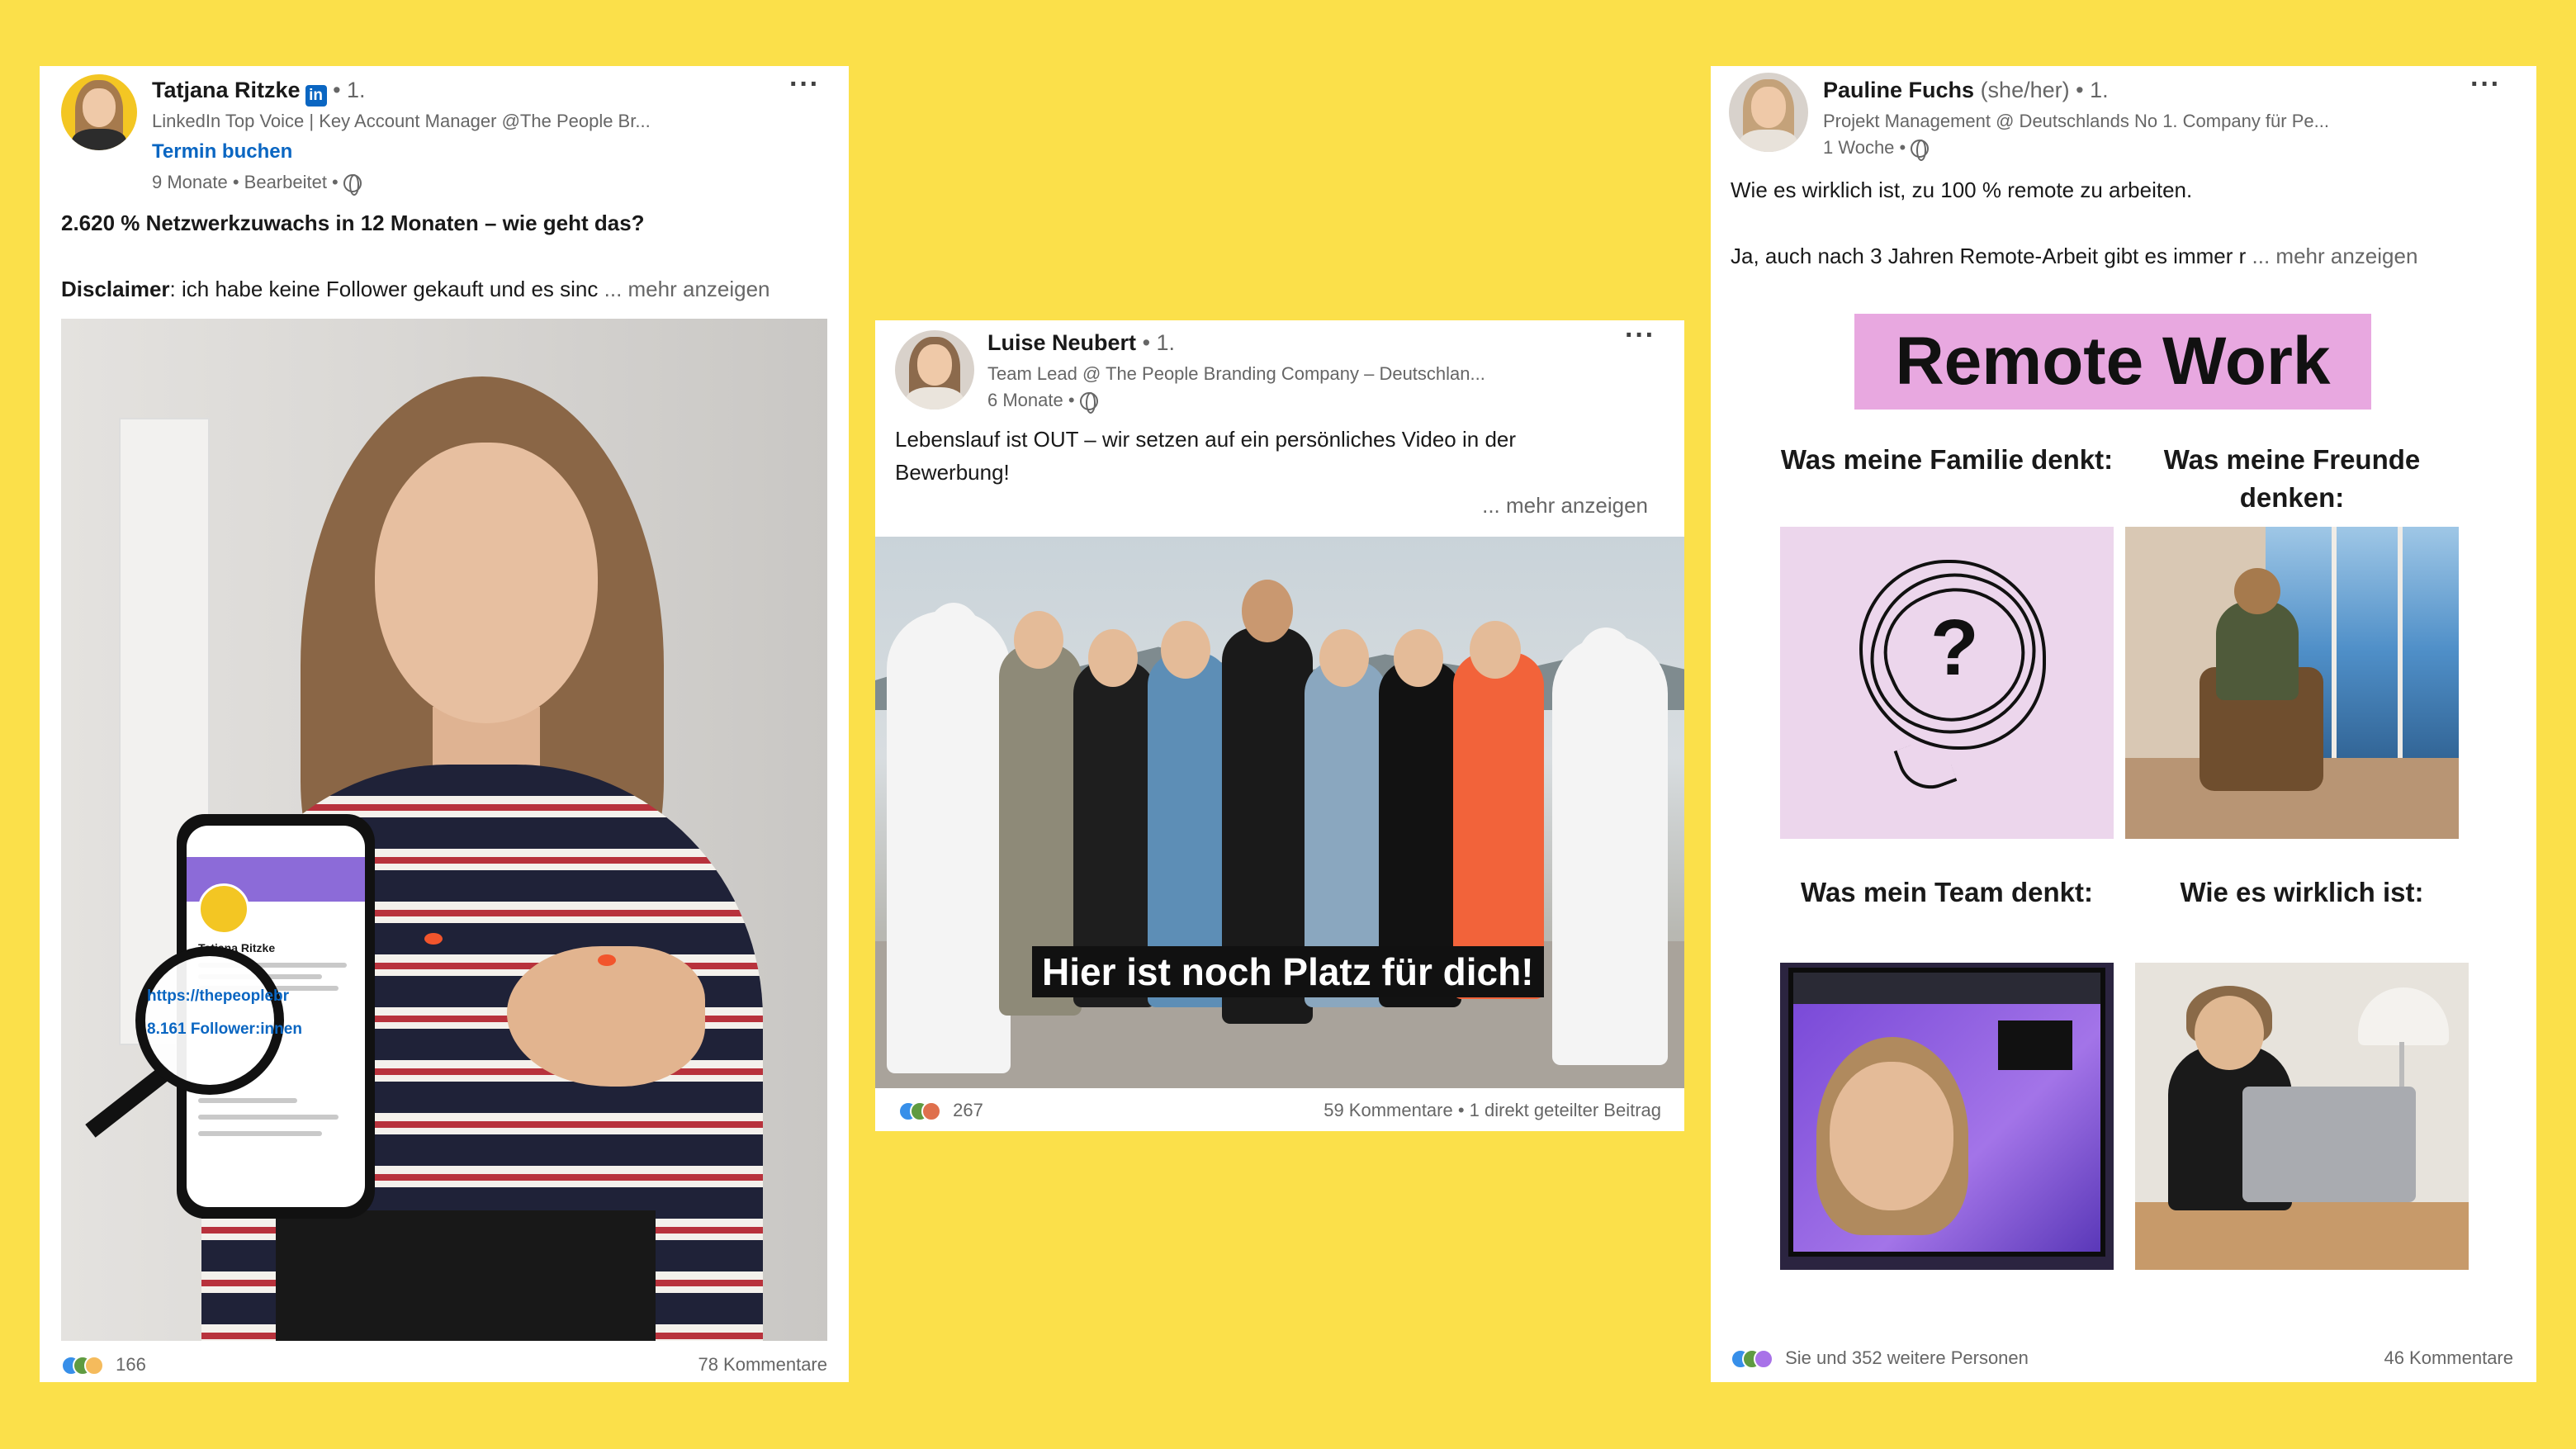 The height and width of the screenshot is (1449, 2576). What do you see at coordinates (1061, 342) in the screenshot?
I see `author-name: Luise Neubert` at bounding box center [1061, 342].